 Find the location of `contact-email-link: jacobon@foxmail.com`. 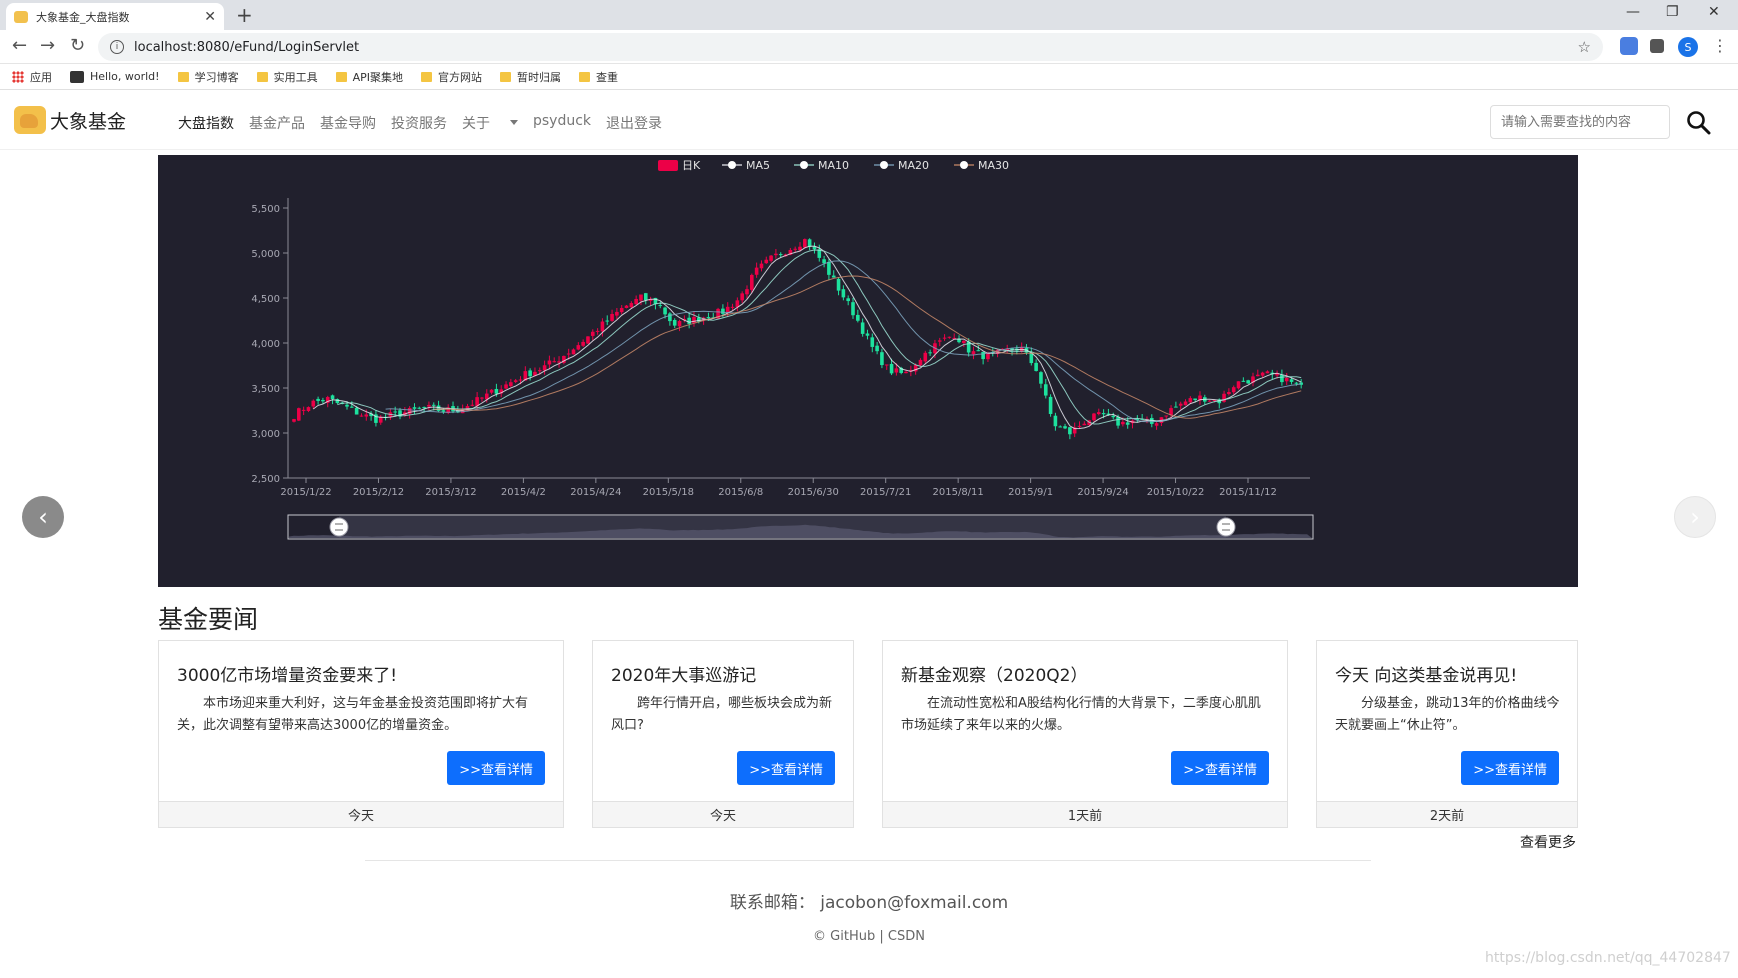

contact-email-link: jacobon@foxmail.com is located at coordinates (914, 903).